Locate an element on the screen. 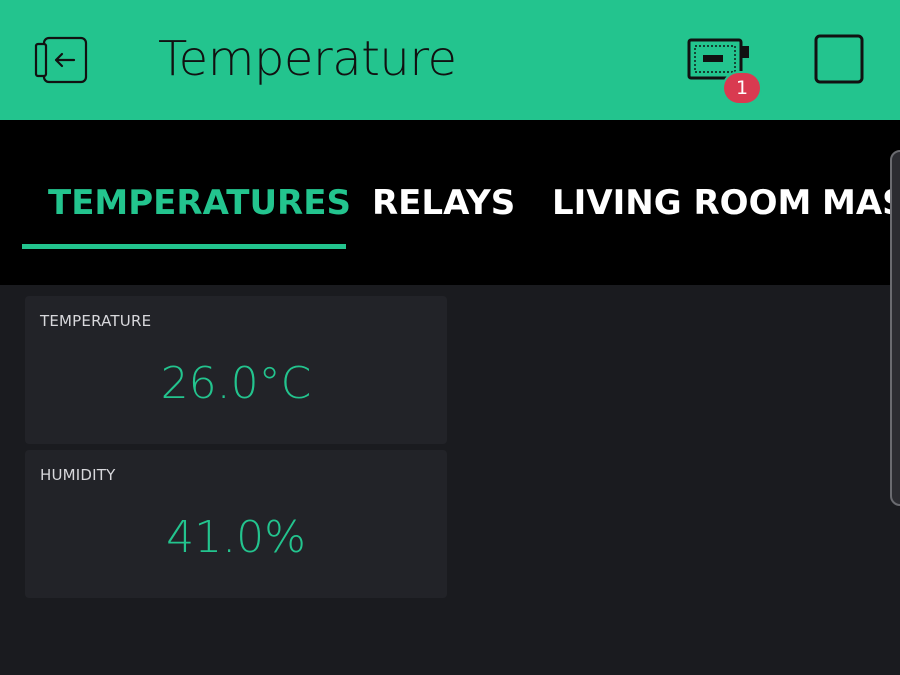  active-tab-indicator is located at coordinates (184, 246).